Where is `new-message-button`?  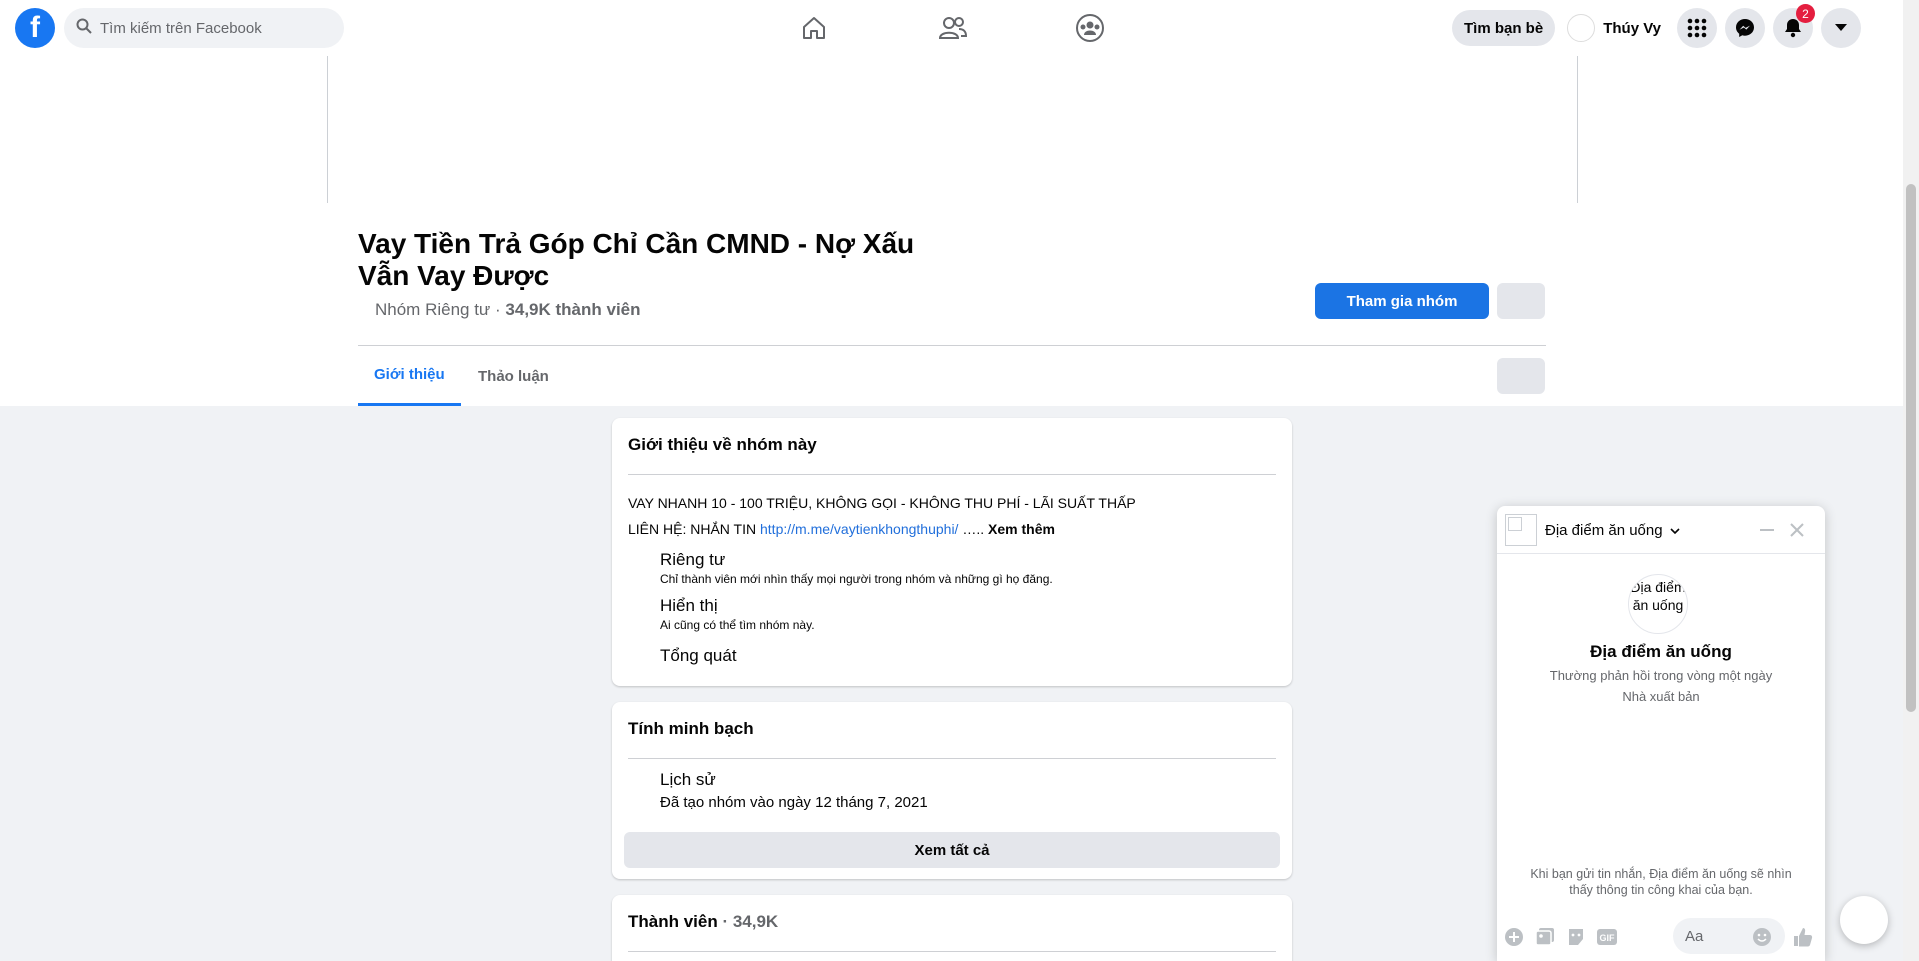 new-message-button is located at coordinates (1864, 920).